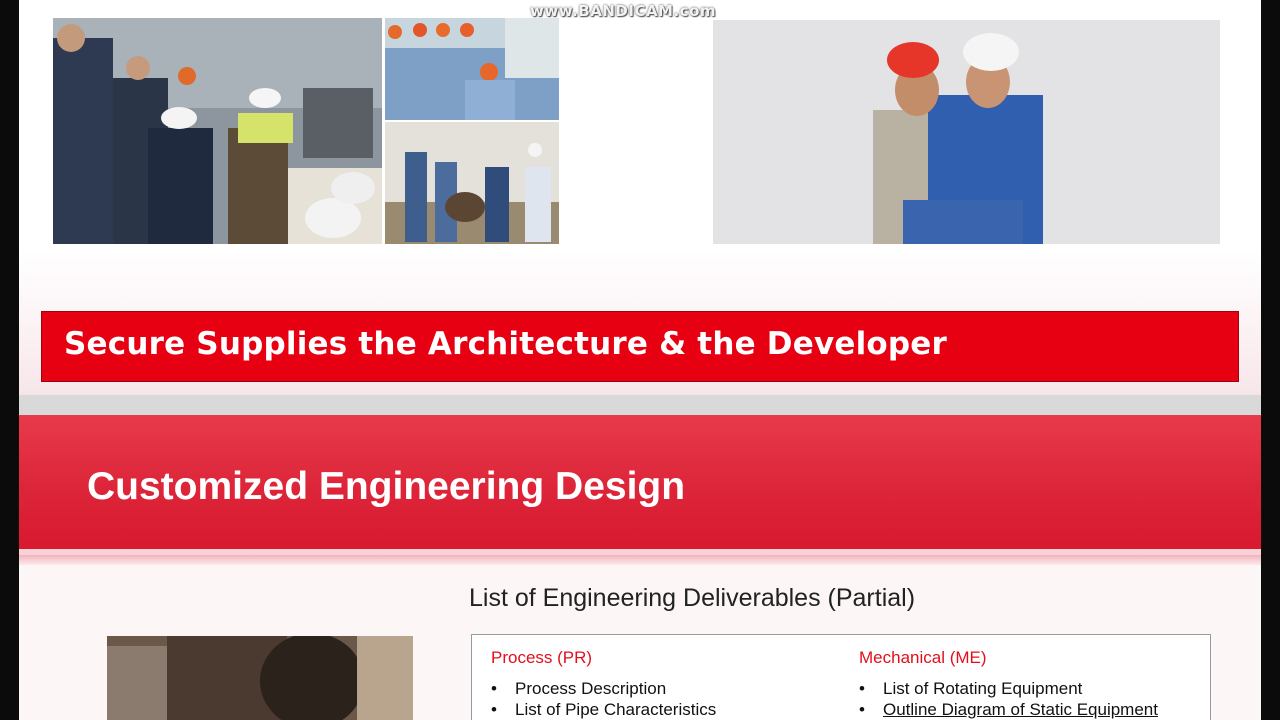 The image size is (1280, 720). I want to click on column-title-mechanical: Mechanical (ME), so click(923, 657).